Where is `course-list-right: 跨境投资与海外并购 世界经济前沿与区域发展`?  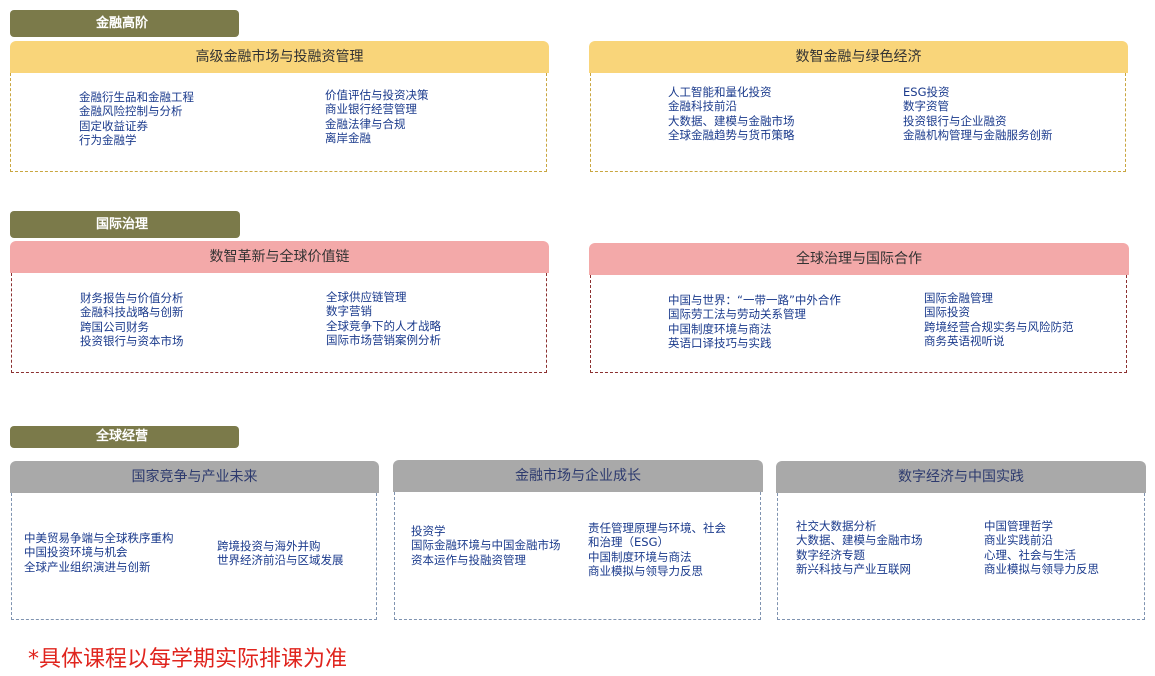 course-list-right: 跨境投资与海外并购 世界经济前沿与区域发展 is located at coordinates (280, 553).